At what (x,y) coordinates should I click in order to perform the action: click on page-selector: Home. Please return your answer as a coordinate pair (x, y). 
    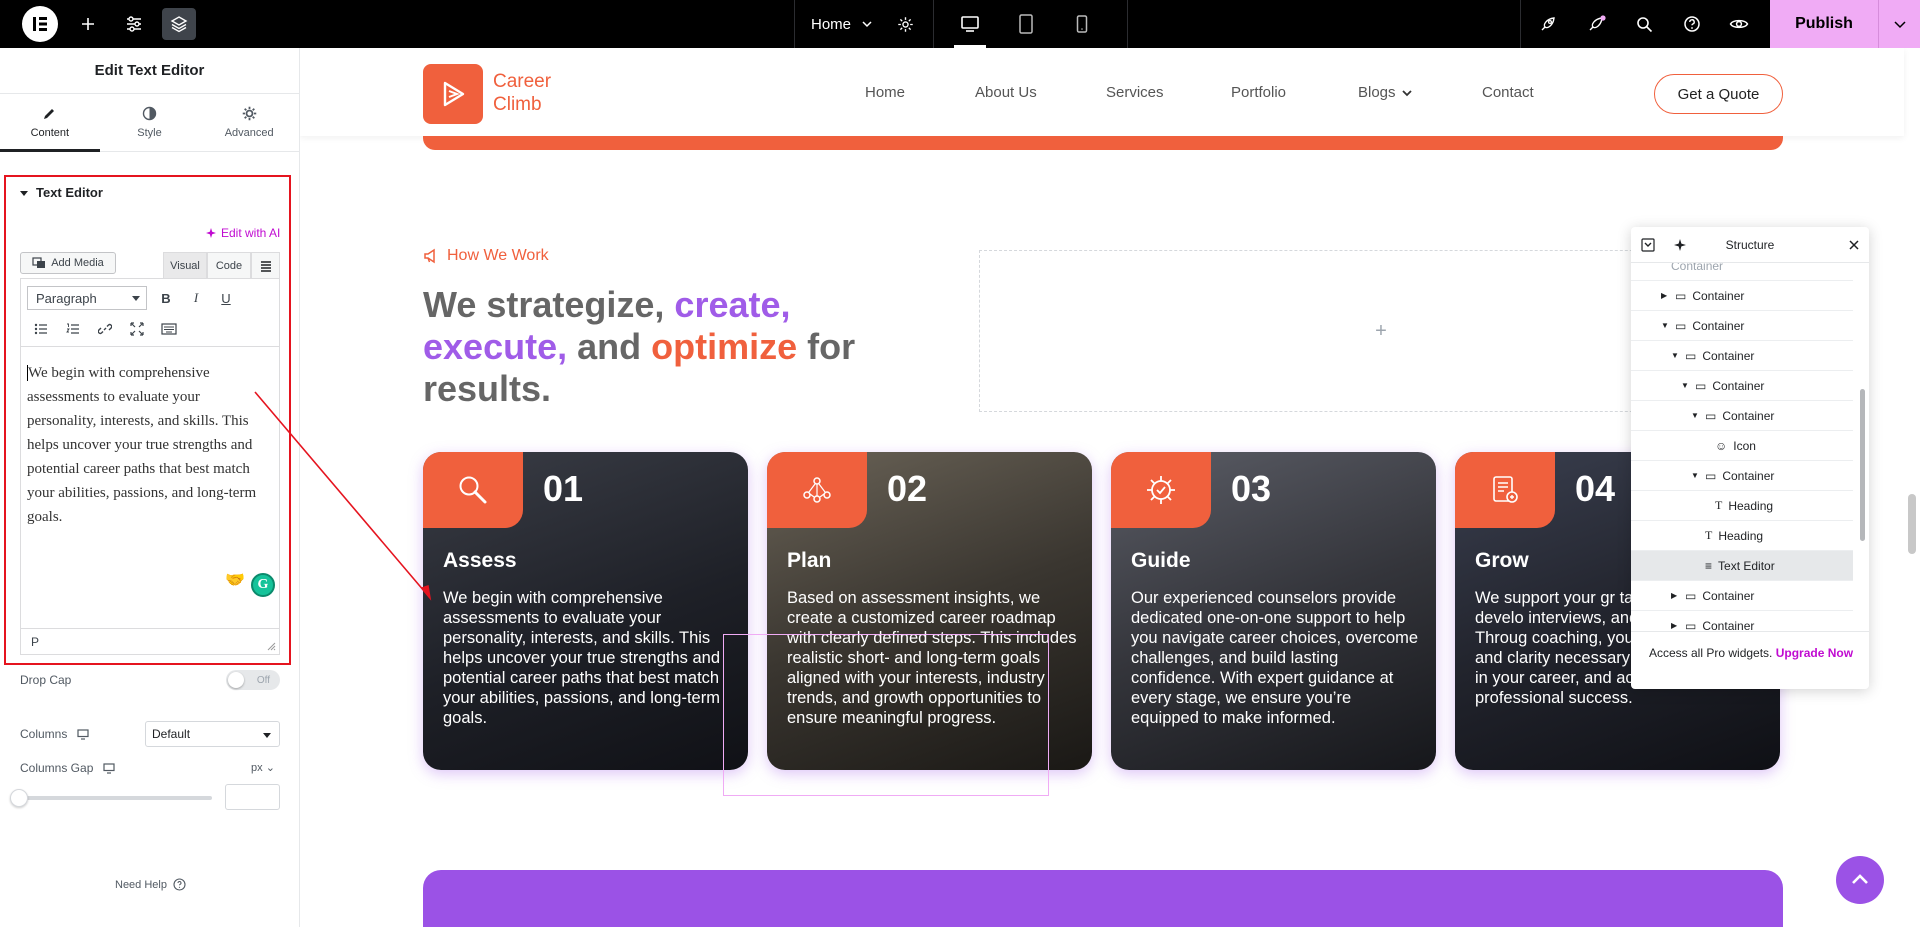
    Looking at the image, I should click on (864, 24).